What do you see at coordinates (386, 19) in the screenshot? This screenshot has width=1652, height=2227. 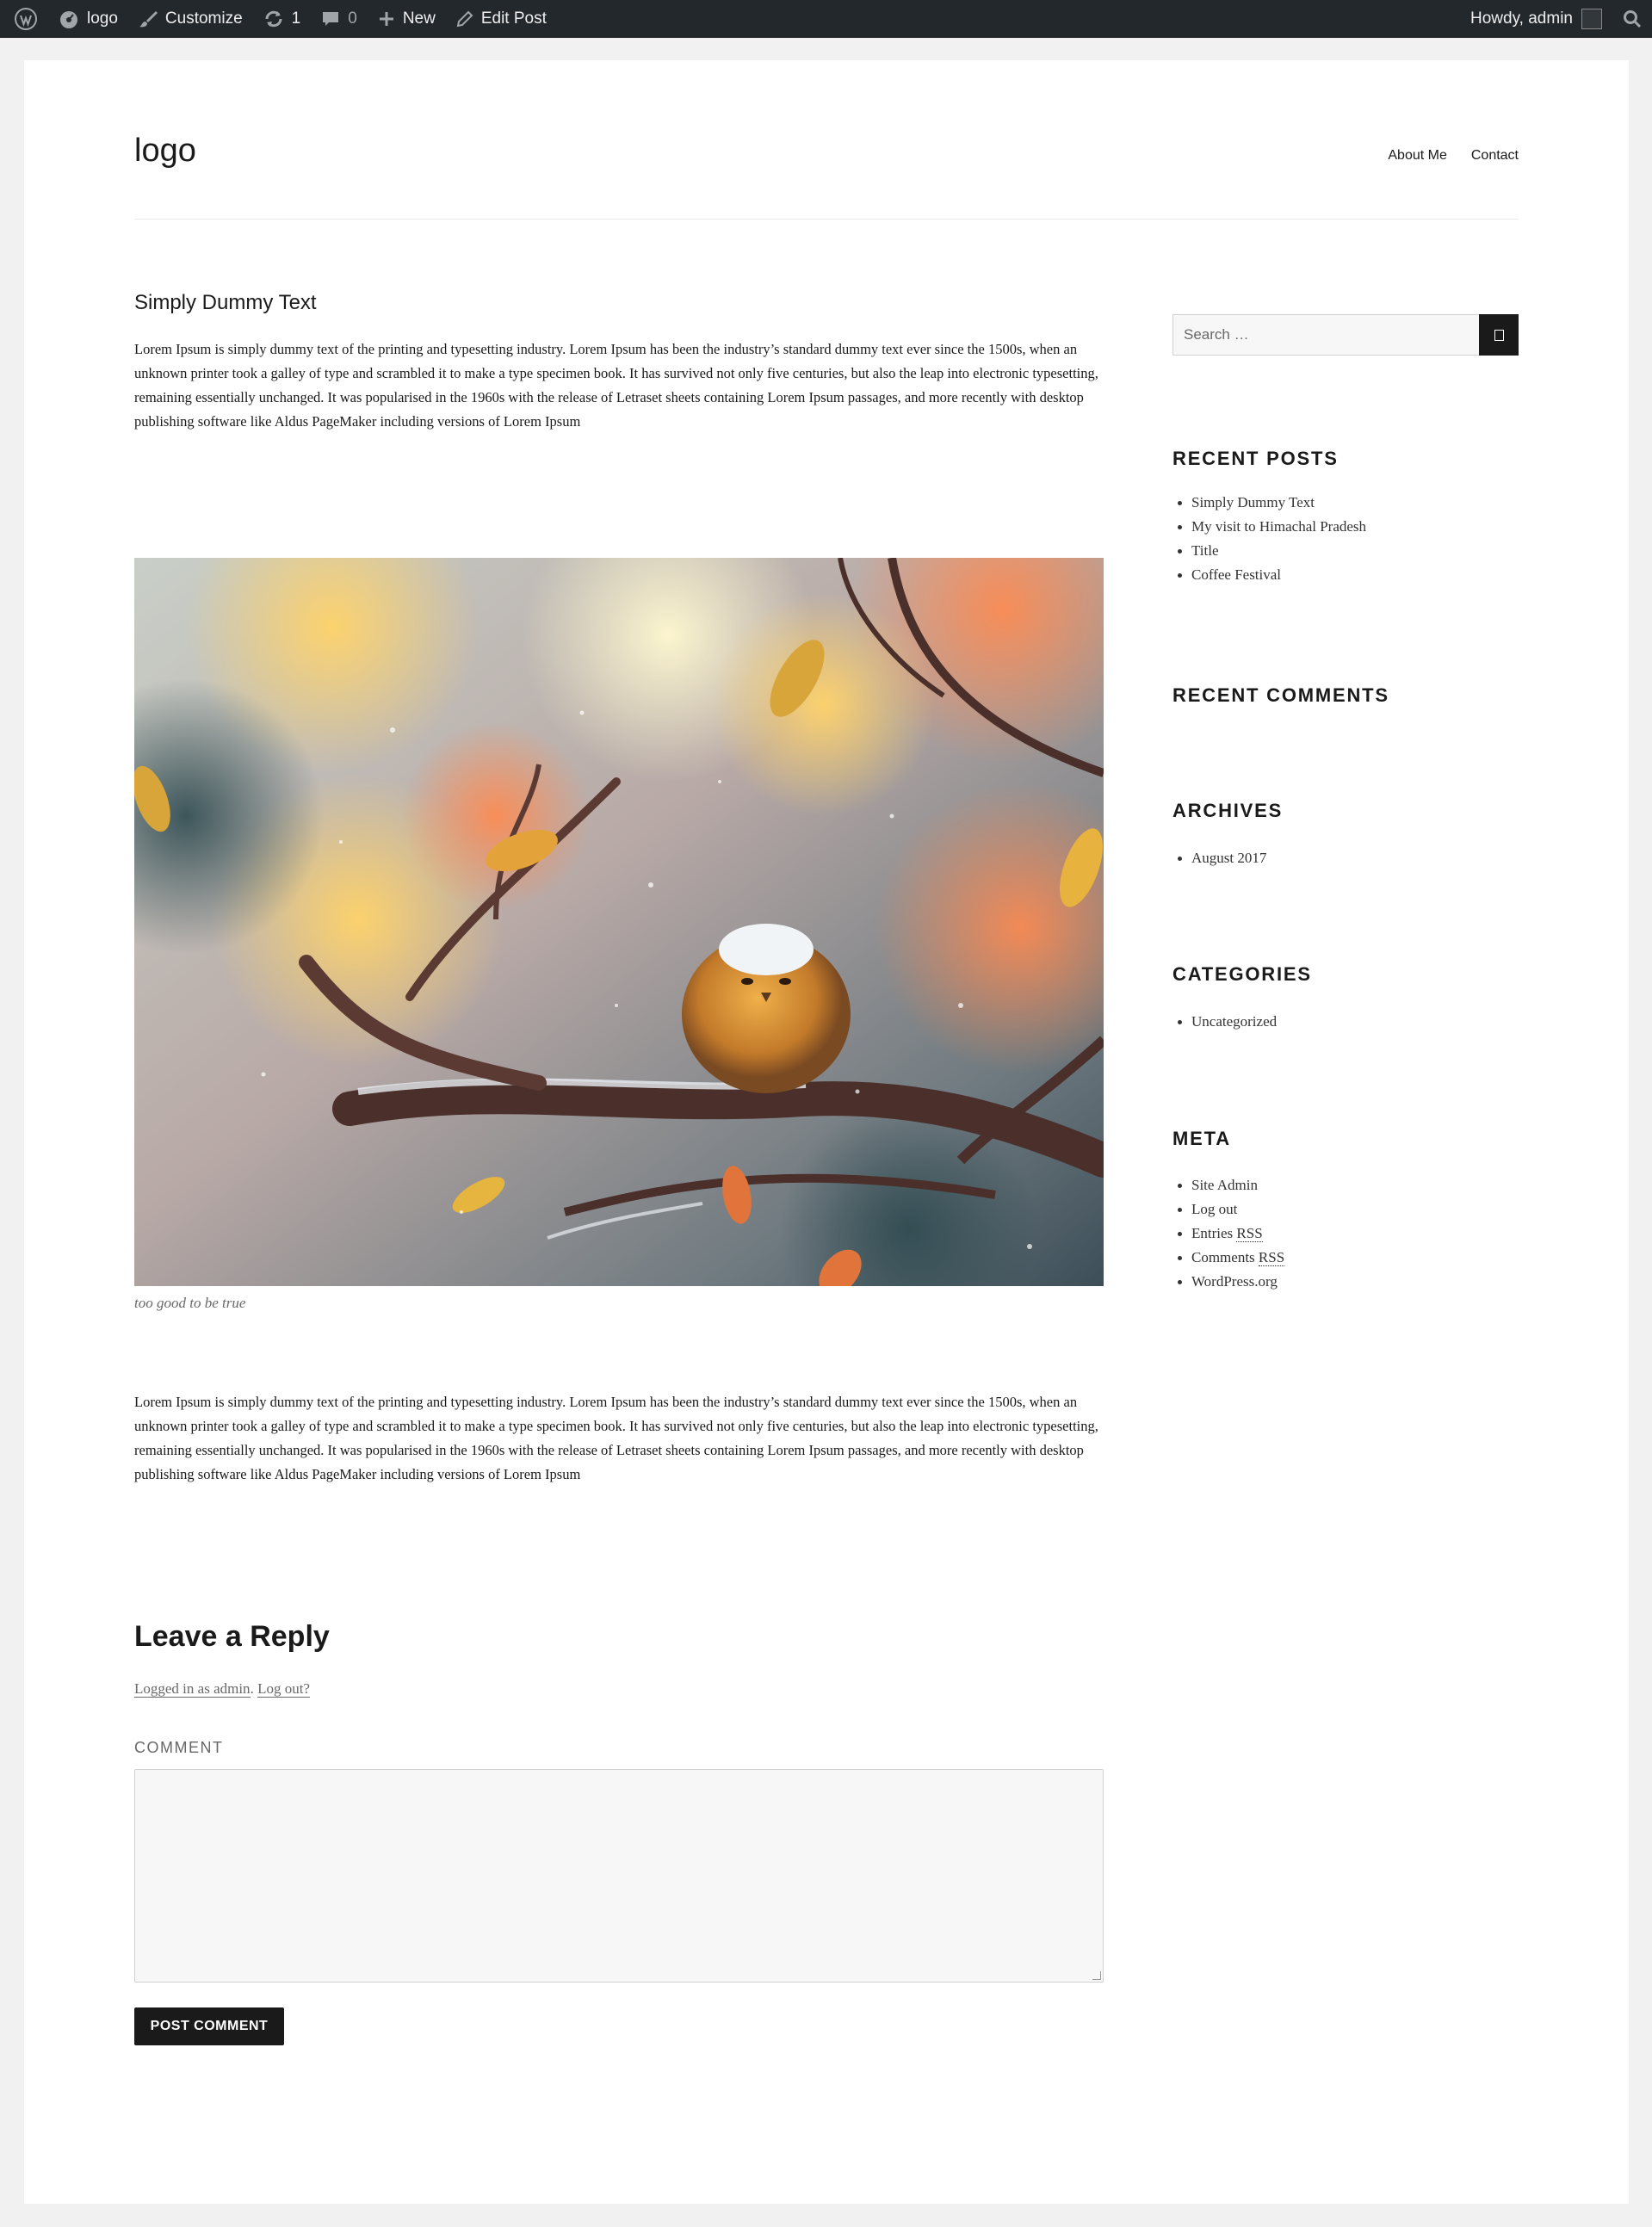 I see `plus-icon` at bounding box center [386, 19].